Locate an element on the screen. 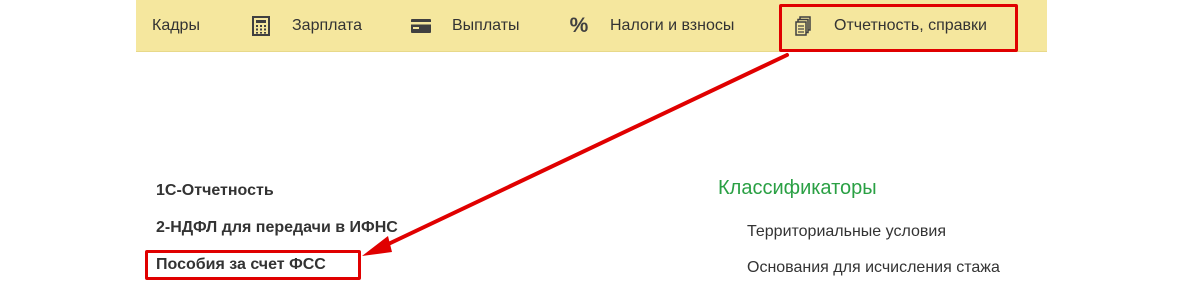  nav-item-nalogi: % Налоги и взносы is located at coordinates (651, 25).